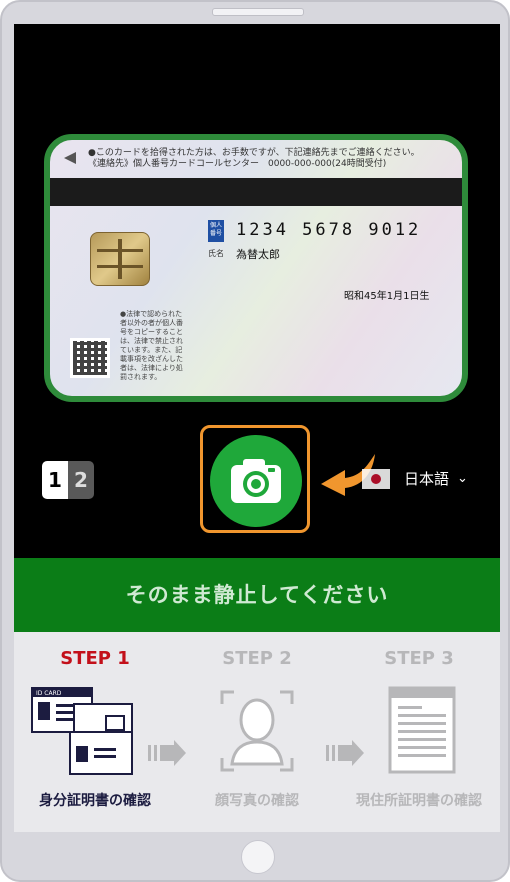 The width and height of the screenshot is (510, 882). I want to click on phone-speaker, so click(258, 12).